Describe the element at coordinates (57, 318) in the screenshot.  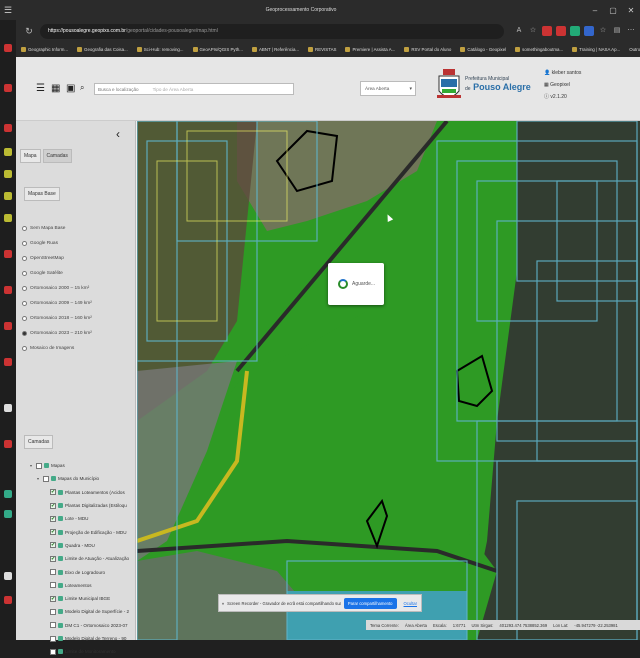
I see `basemap-option: Ortomosaico 2018 – 160 km²` at that location.